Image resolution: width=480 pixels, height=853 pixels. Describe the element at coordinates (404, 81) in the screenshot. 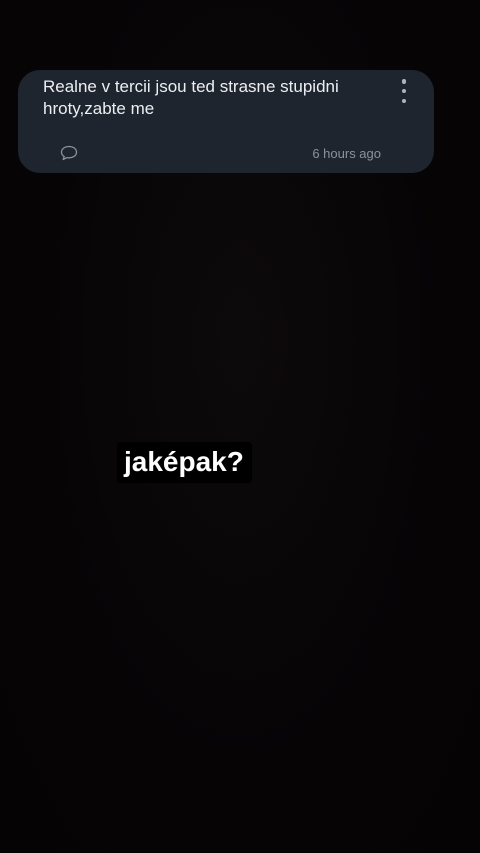

I see `more-vertical-icon` at that location.